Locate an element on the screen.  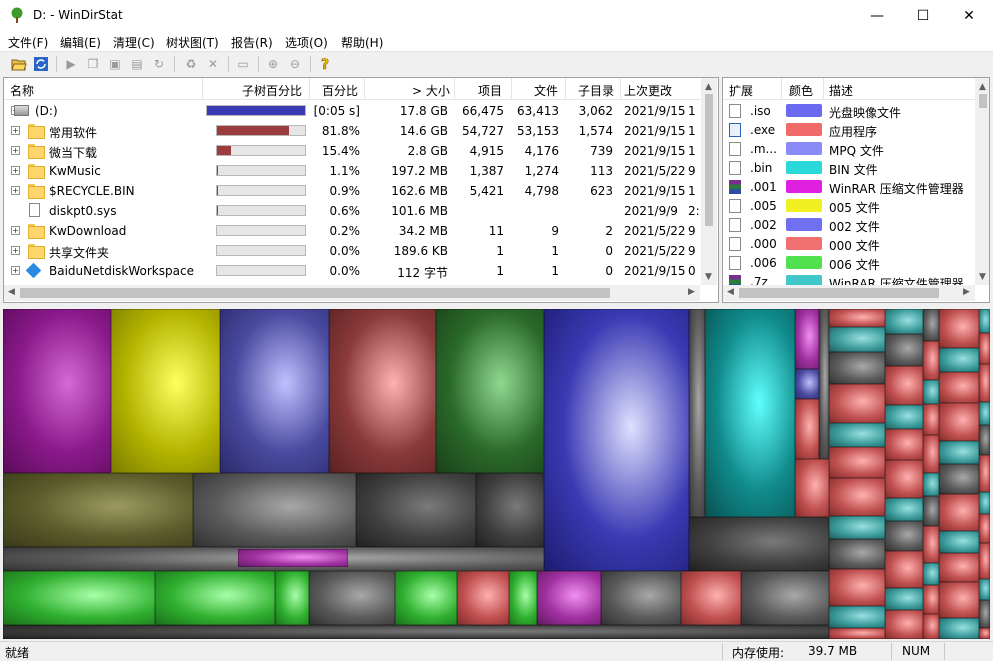
col-description: 描述 is located at coordinates (841, 90).